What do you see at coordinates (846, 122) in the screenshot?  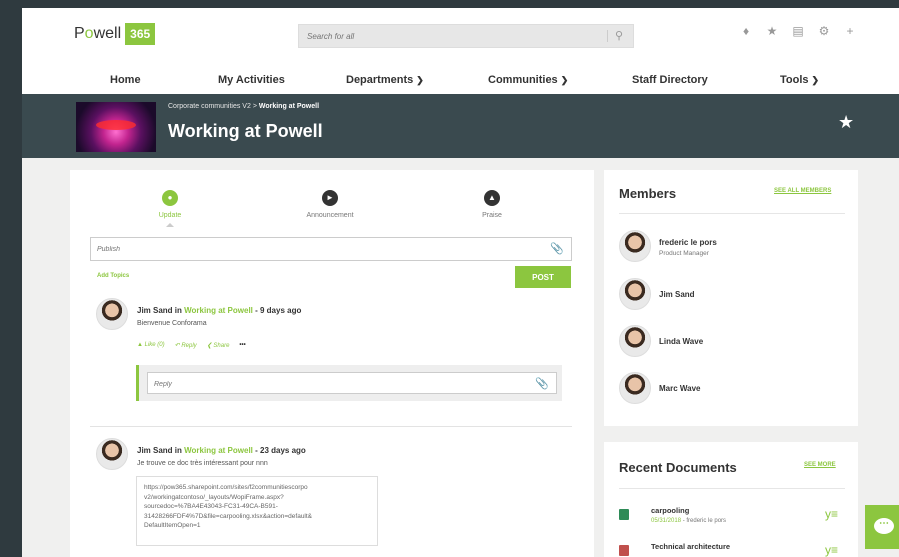 I see `favorite-star-icon: ★` at bounding box center [846, 122].